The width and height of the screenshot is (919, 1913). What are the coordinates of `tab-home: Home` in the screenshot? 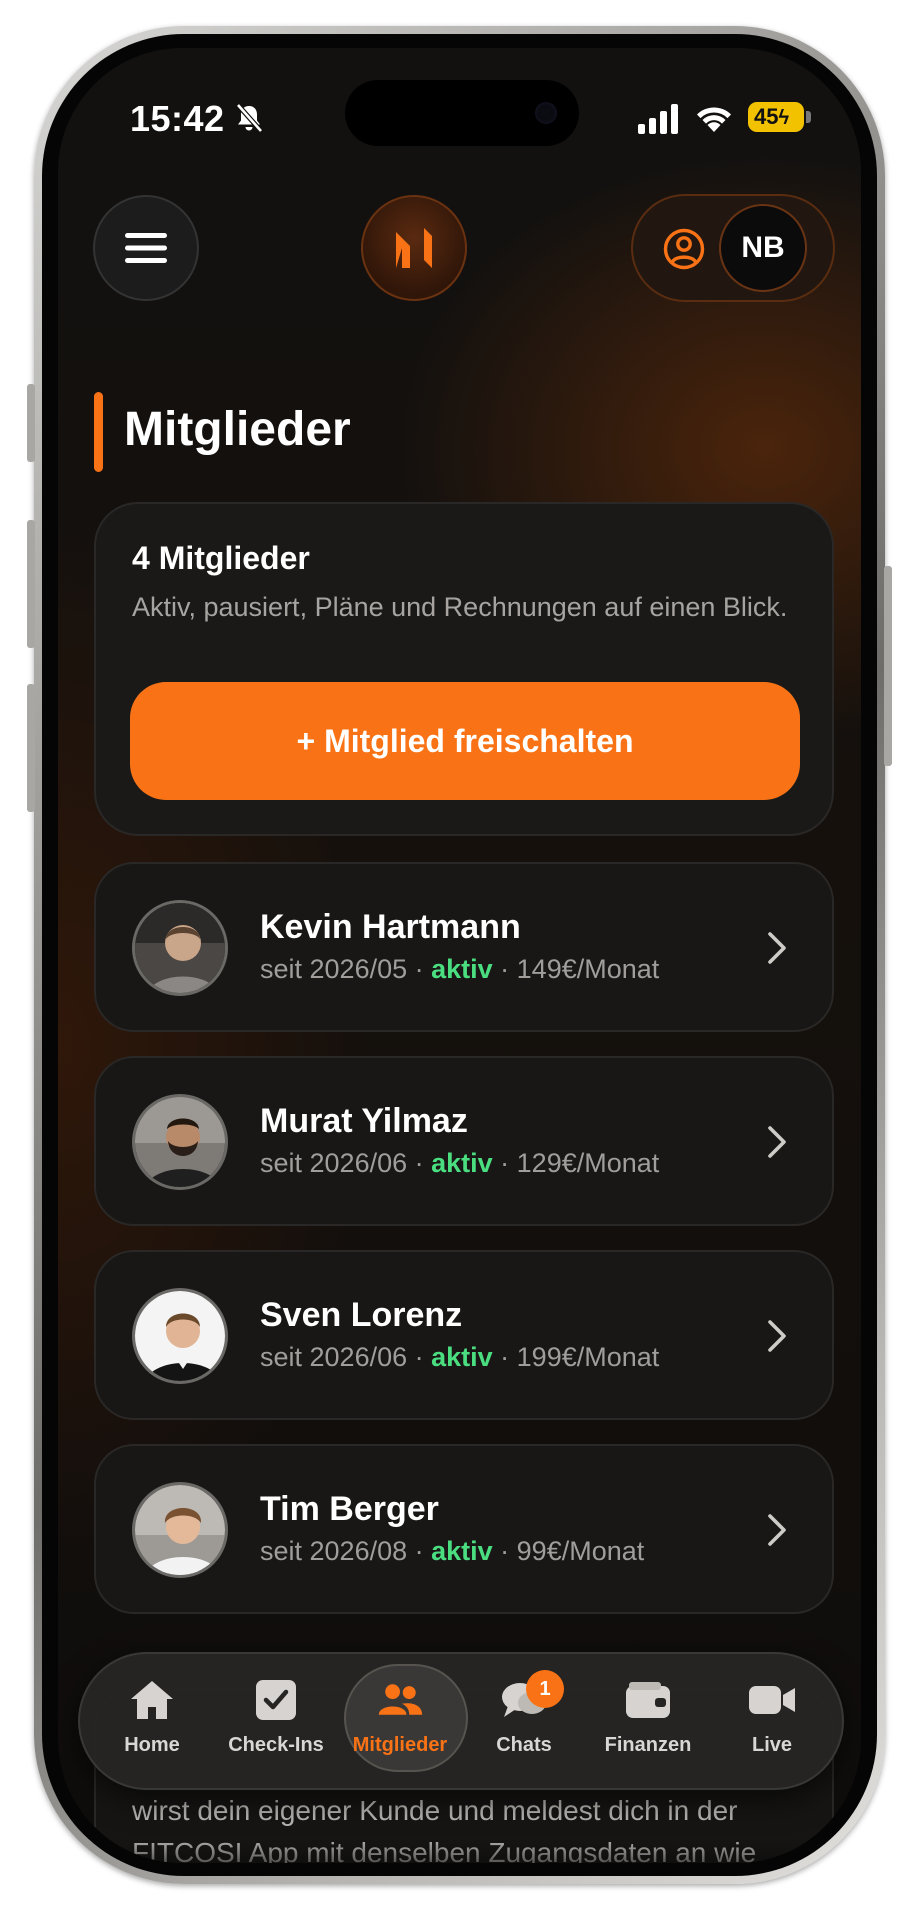 It's located at (152, 1723).